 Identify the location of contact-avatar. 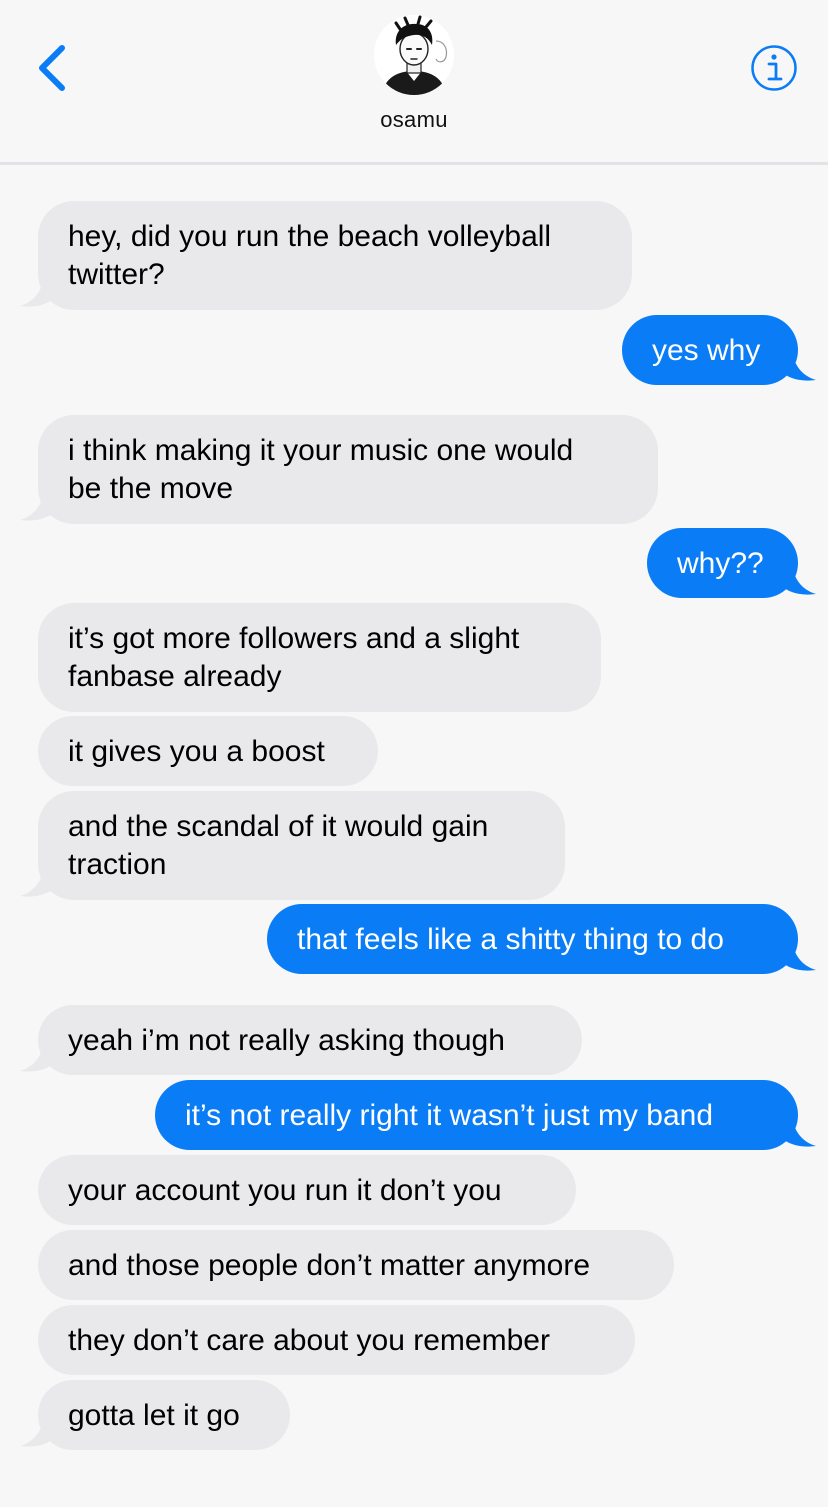
(414, 55).